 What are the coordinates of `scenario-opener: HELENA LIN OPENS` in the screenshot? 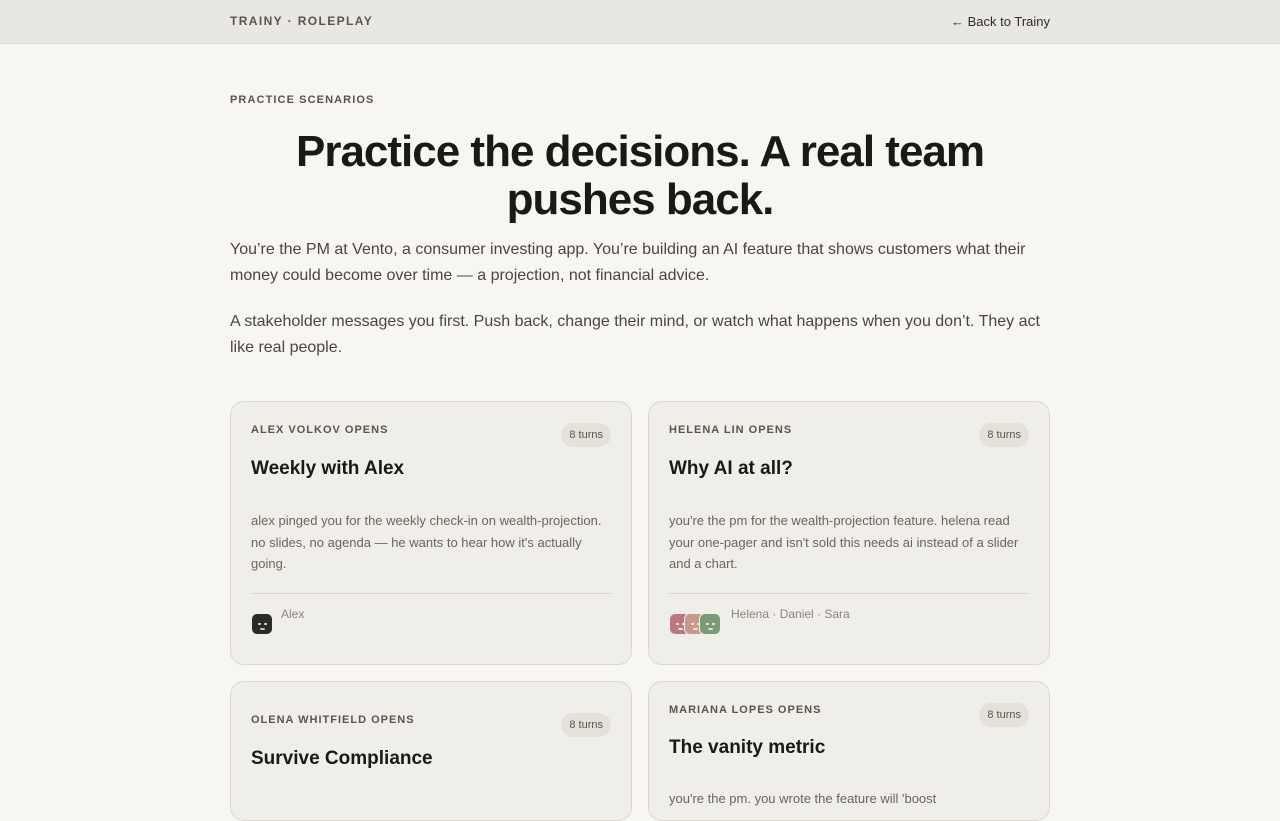 It's located at (731, 430).